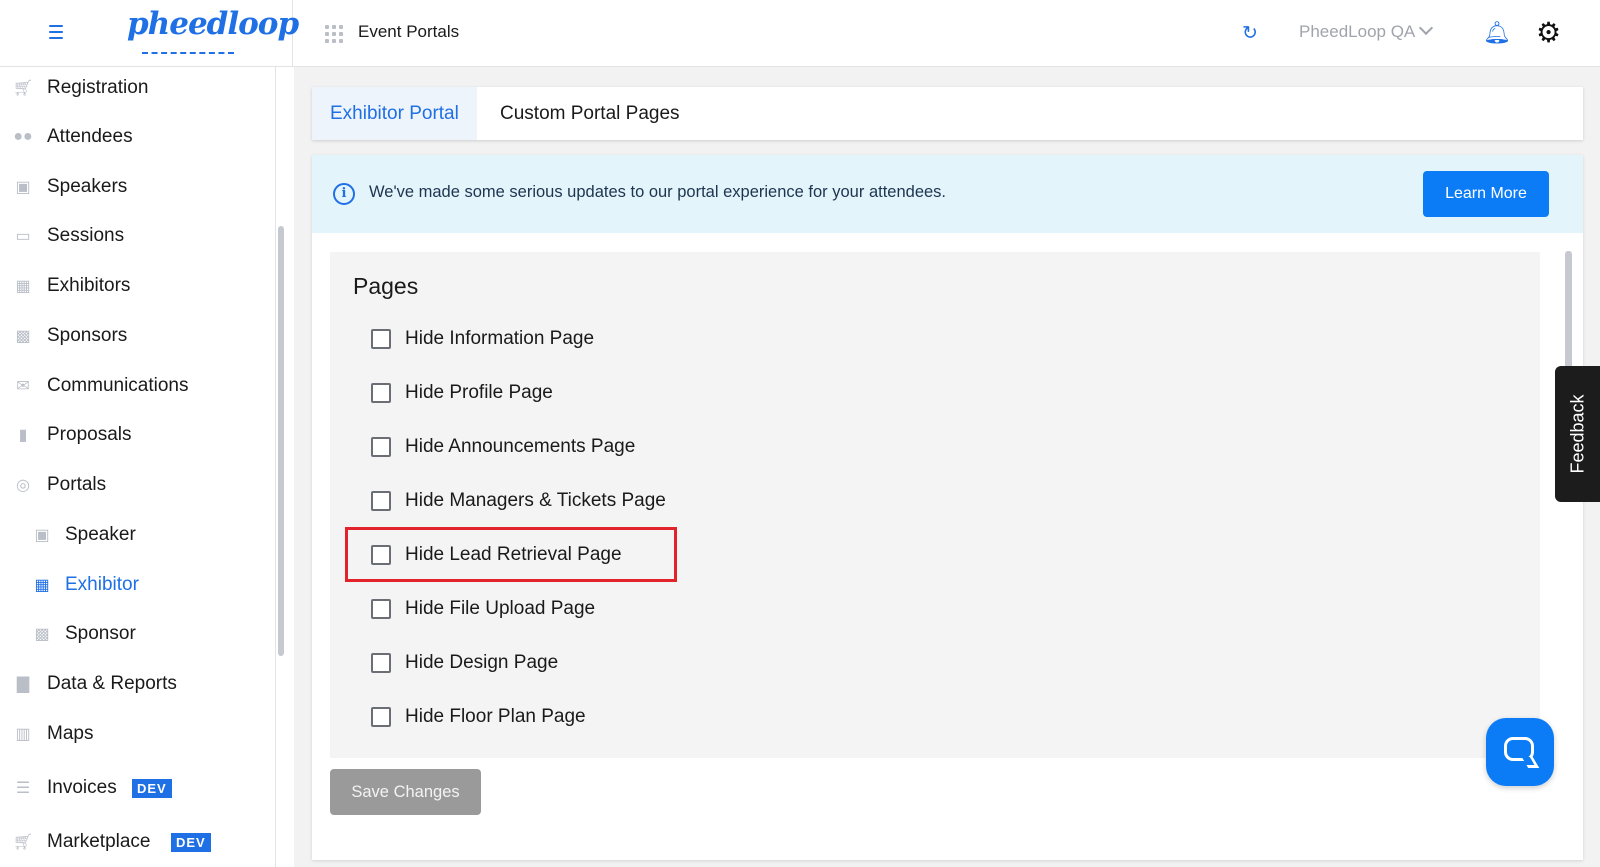 This screenshot has width=1600, height=867. What do you see at coordinates (135, 137) in the screenshot?
I see `sidebar-item-attendees: ●● Attendees` at bounding box center [135, 137].